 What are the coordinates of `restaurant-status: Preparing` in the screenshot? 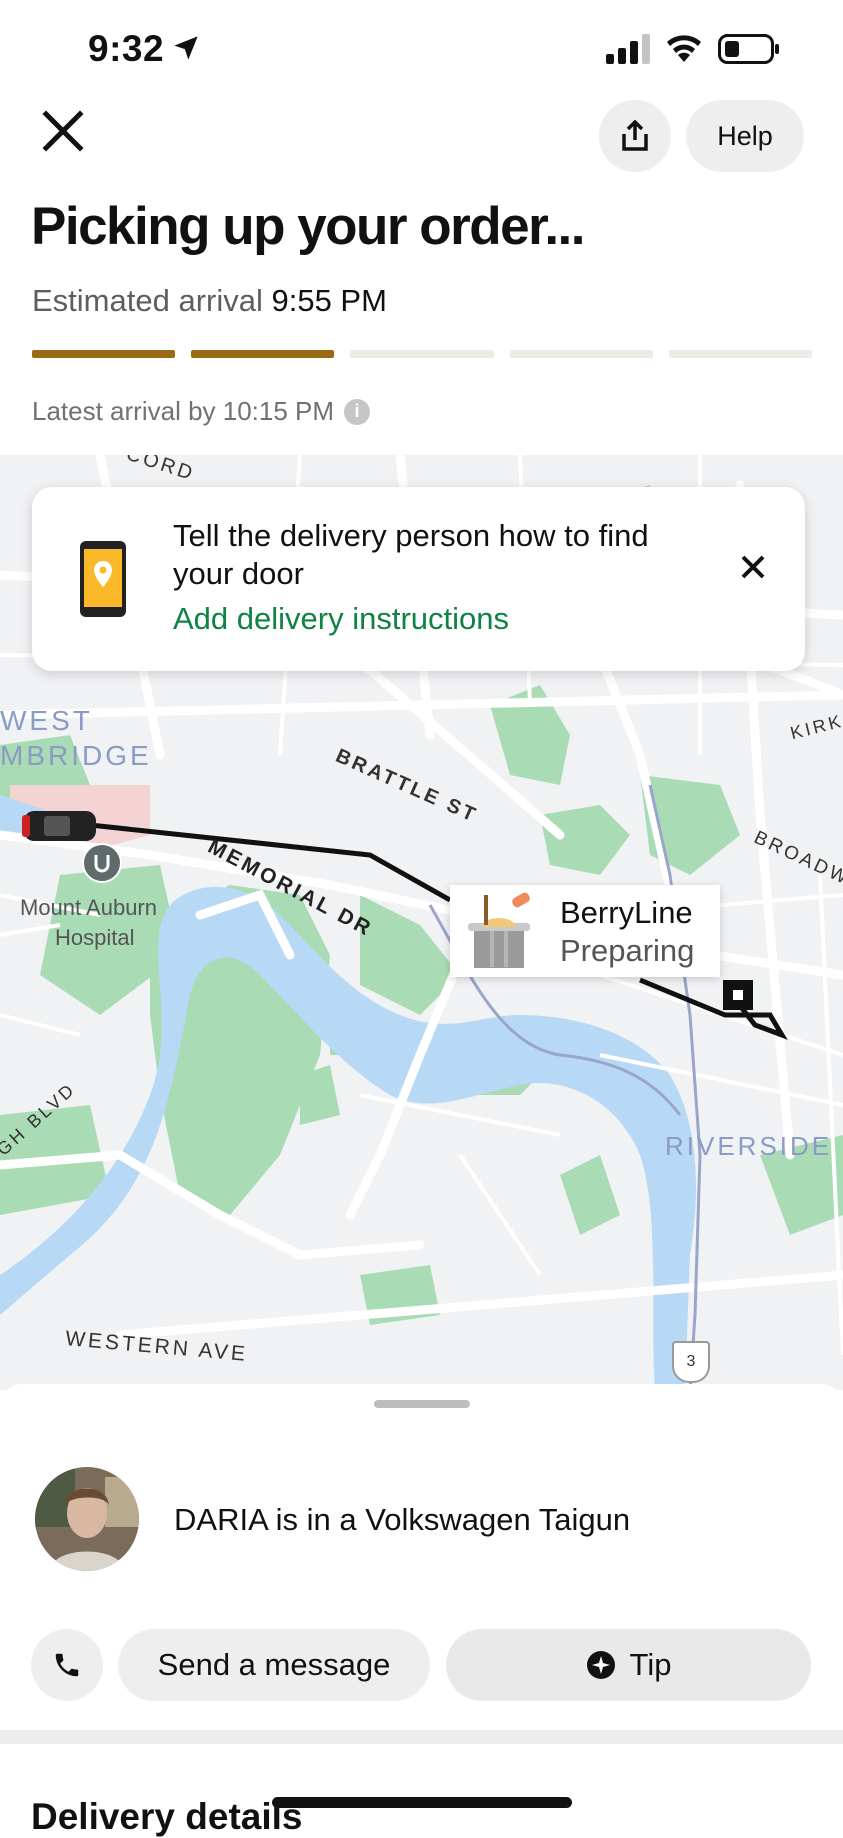 It's located at (627, 950).